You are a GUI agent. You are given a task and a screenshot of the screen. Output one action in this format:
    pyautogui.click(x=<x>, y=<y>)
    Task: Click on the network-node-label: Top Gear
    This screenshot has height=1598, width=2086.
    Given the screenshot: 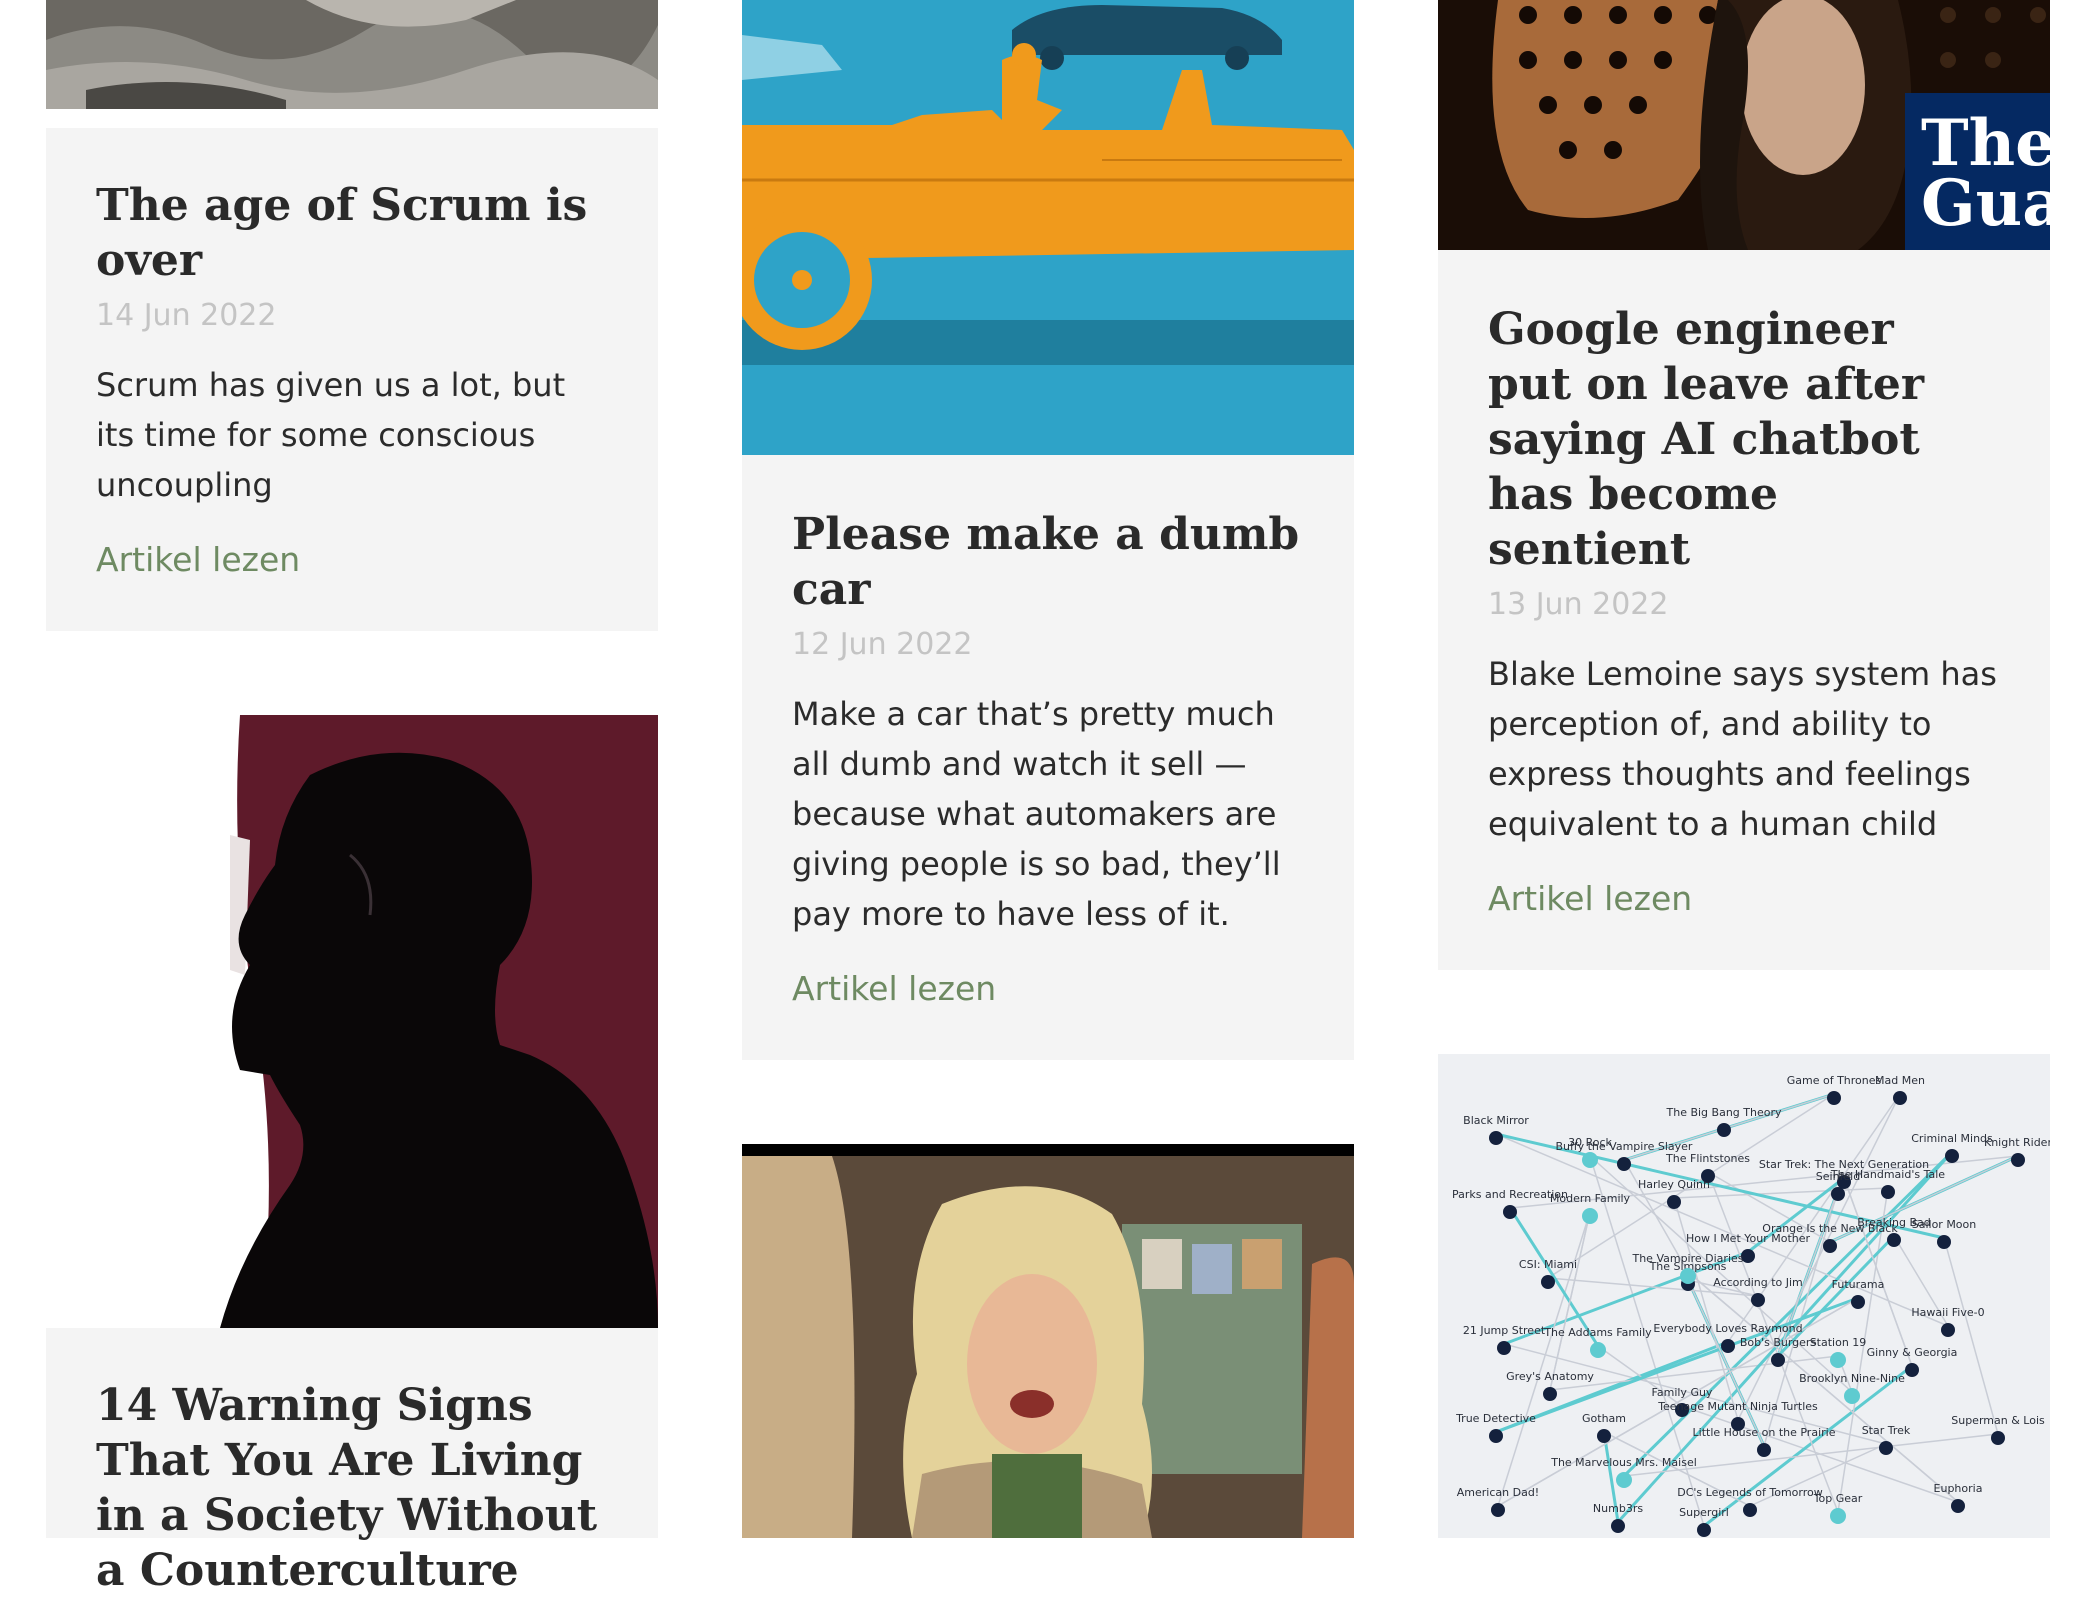 What is the action you would take?
    pyautogui.click(x=1838, y=1498)
    